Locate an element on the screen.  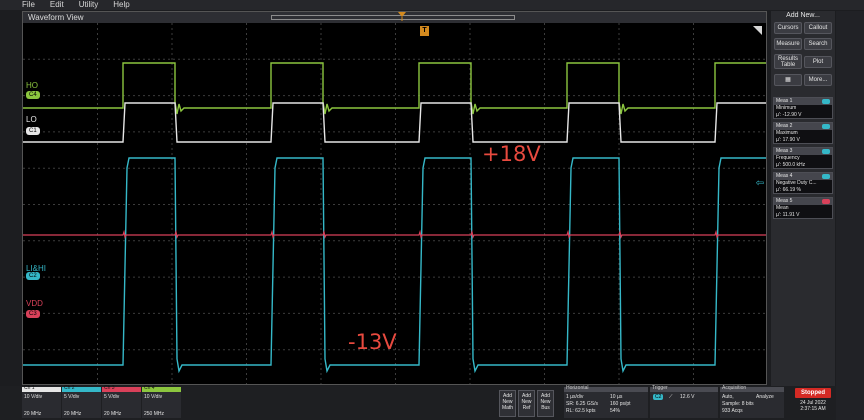
waveform-view-title: Waveform View is located at coordinates (56, 17).